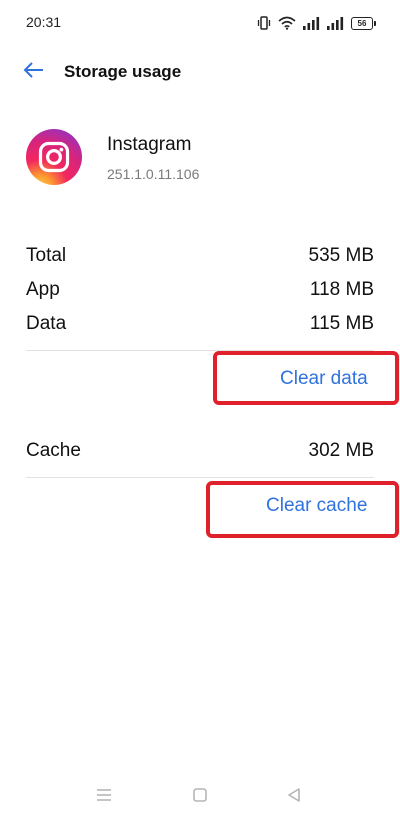 This screenshot has height=820, width=400. What do you see at coordinates (149, 144) in the screenshot?
I see `app-name: Instagram` at bounding box center [149, 144].